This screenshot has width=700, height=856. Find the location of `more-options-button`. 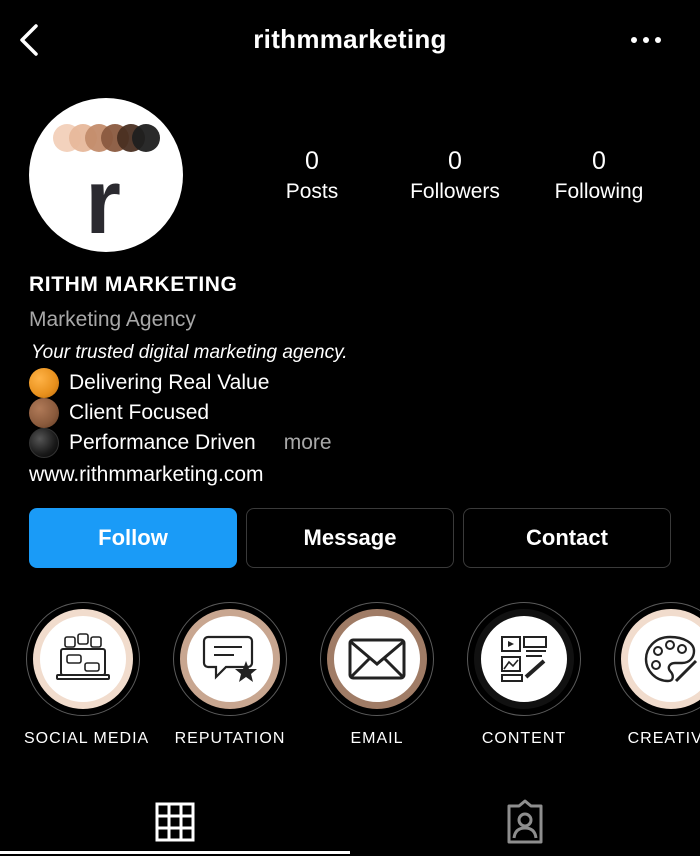

more-options-button is located at coordinates (646, 40).